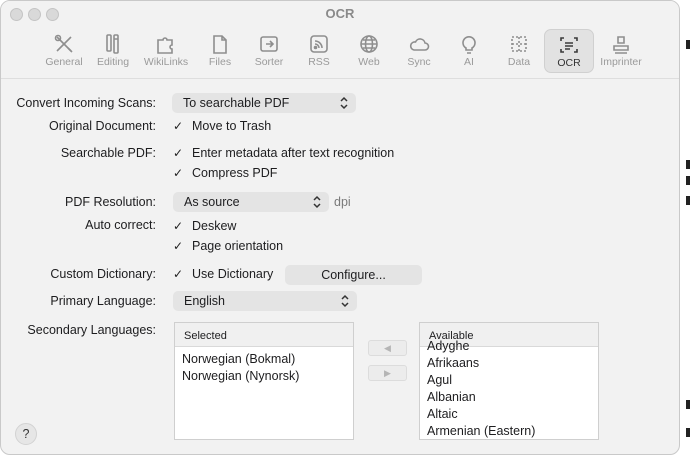 The height and width of the screenshot is (457, 690). What do you see at coordinates (110, 202) in the screenshot?
I see `pdf-resolution-label: PDF Resolution:` at bounding box center [110, 202].